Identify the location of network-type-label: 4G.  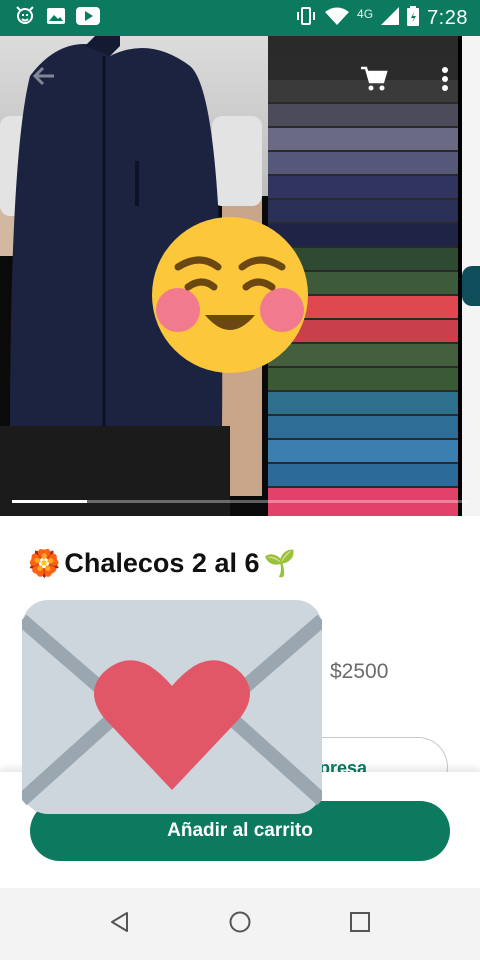
(365, 14).